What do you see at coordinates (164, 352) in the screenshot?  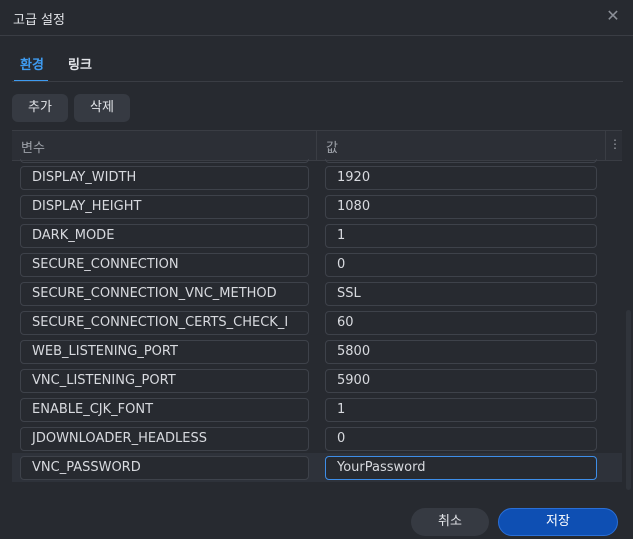 I see `variable-input: WEB_LISTENING_PORT` at bounding box center [164, 352].